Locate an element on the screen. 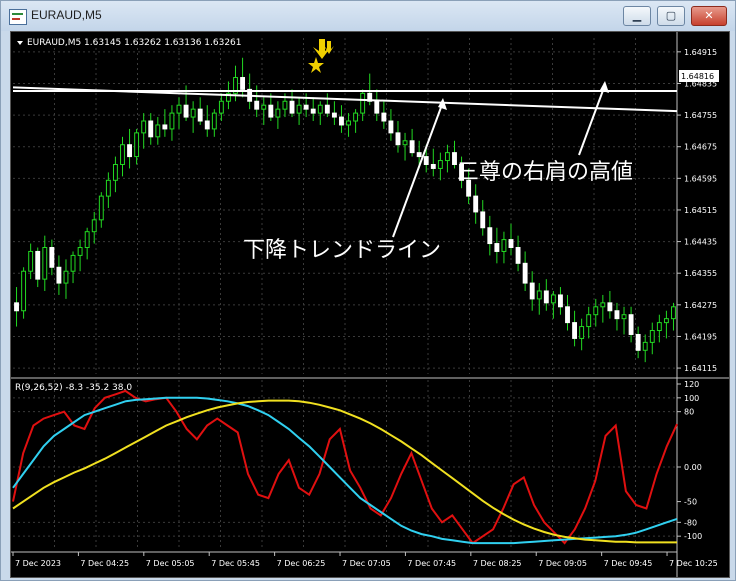 Image resolution: width=736 pixels, height=581 pixels. price-tick-label: 1.64675 is located at coordinates (700, 147).